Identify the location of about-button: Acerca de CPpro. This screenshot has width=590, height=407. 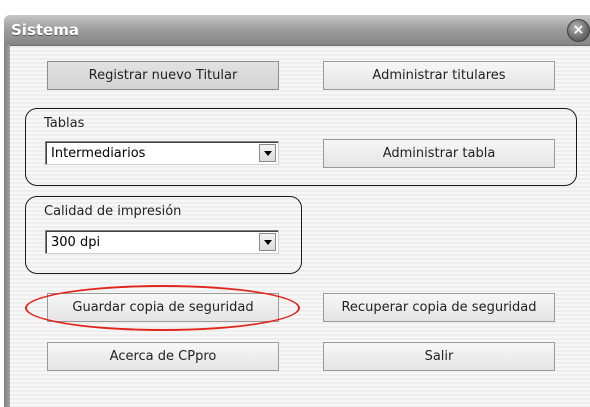
(163, 356).